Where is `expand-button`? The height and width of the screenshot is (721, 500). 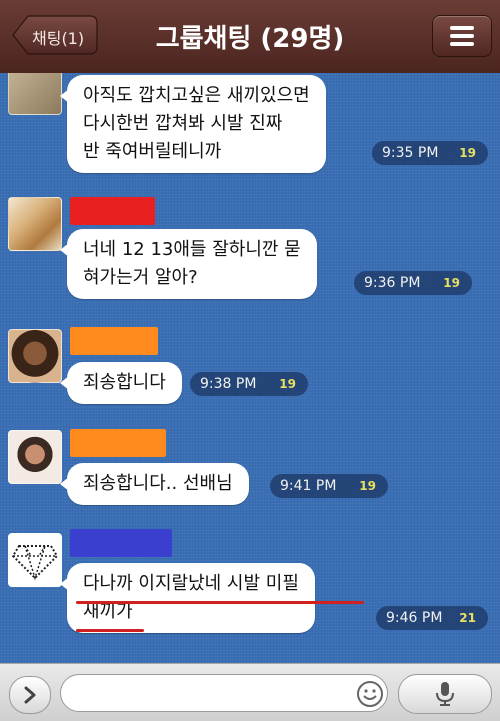 expand-button is located at coordinates (30, 695).